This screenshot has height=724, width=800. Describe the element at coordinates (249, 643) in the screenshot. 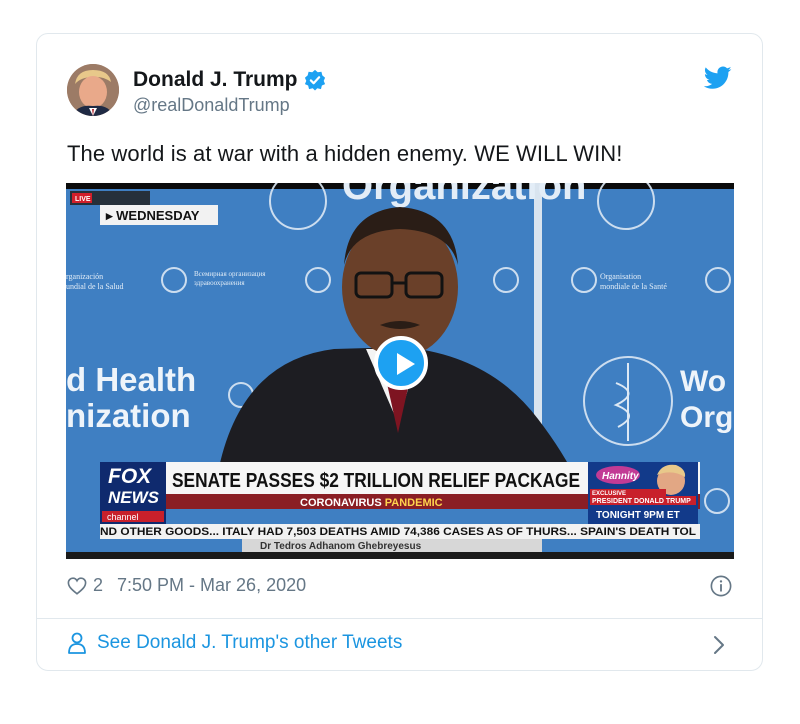

I see `see-other-tweets-label: See Donald J. Trump's other Tweets` at that location.